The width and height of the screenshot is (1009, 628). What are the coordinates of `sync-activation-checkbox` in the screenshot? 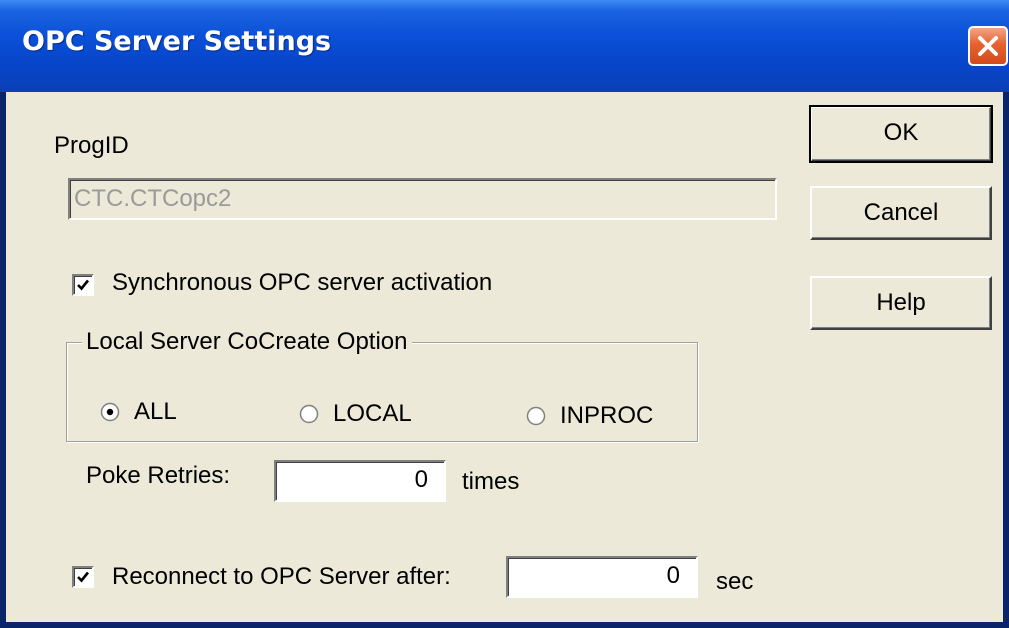 It's located at (83, 285).